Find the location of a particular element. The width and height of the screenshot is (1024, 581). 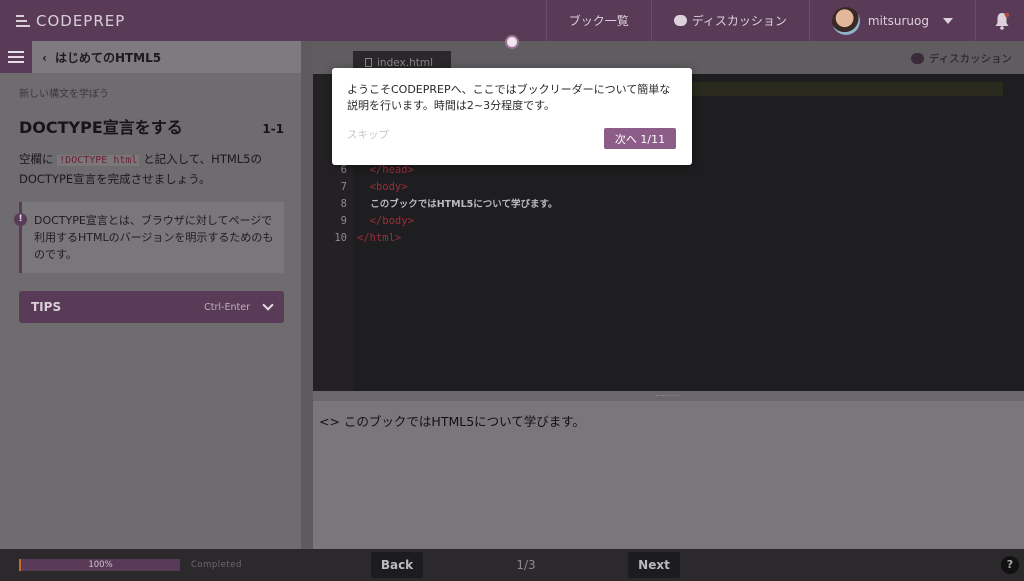

editor-discussion-link: ディスカッション is located at coordinates (961, 58).